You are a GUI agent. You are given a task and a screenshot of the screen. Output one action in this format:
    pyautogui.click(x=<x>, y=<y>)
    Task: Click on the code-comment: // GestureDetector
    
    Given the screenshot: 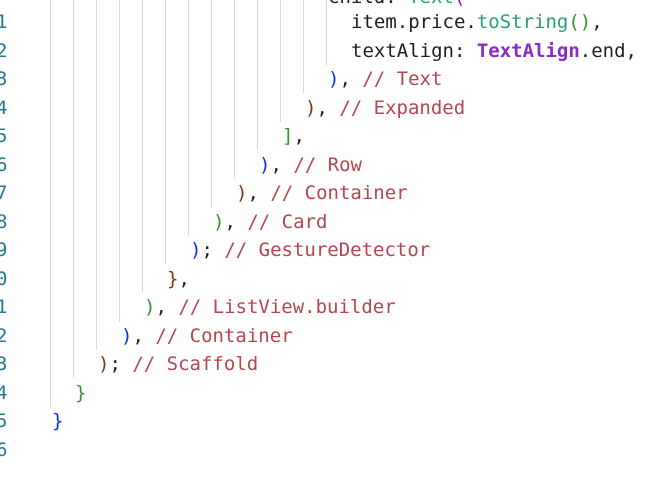 What is the action you would take?
    pyautogui.click(x=327, y=250)
    